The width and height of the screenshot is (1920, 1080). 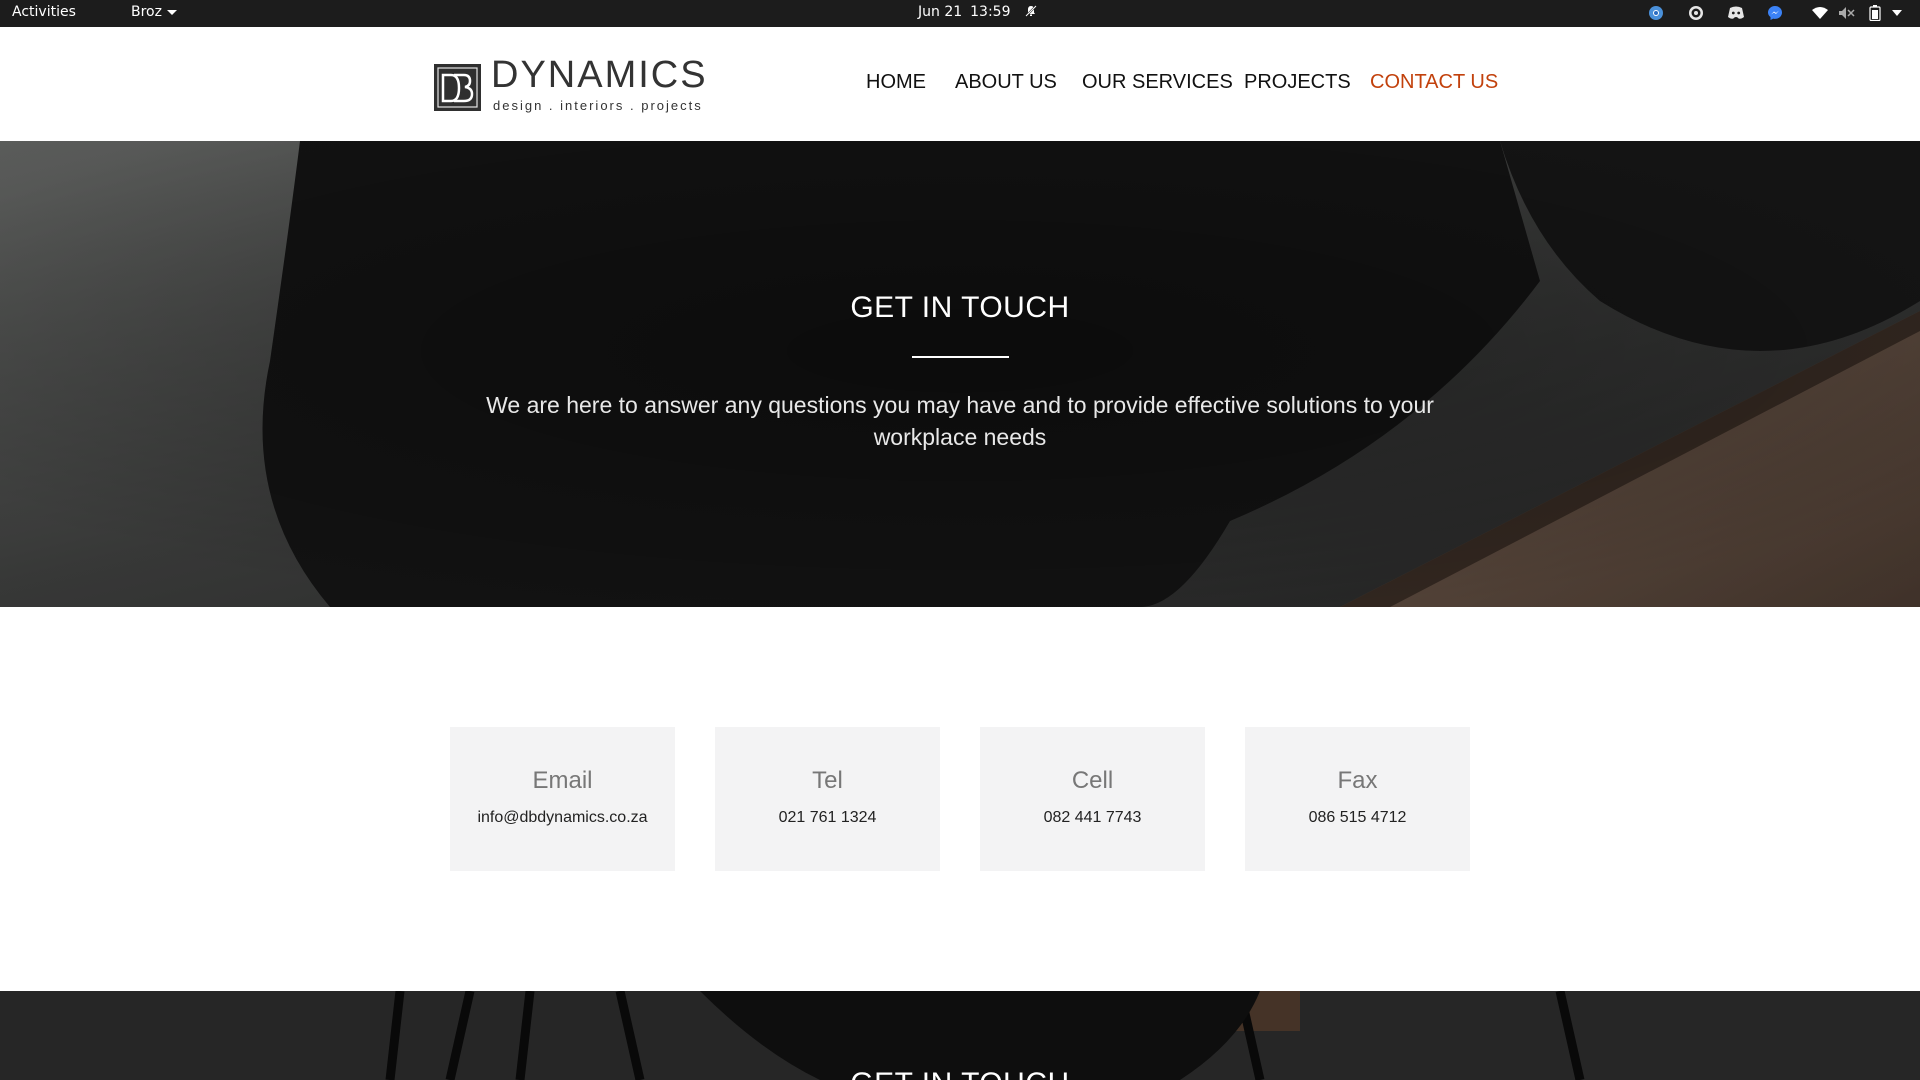 I want to click on contact-card-title: Tel, so click(x=827, y=780).